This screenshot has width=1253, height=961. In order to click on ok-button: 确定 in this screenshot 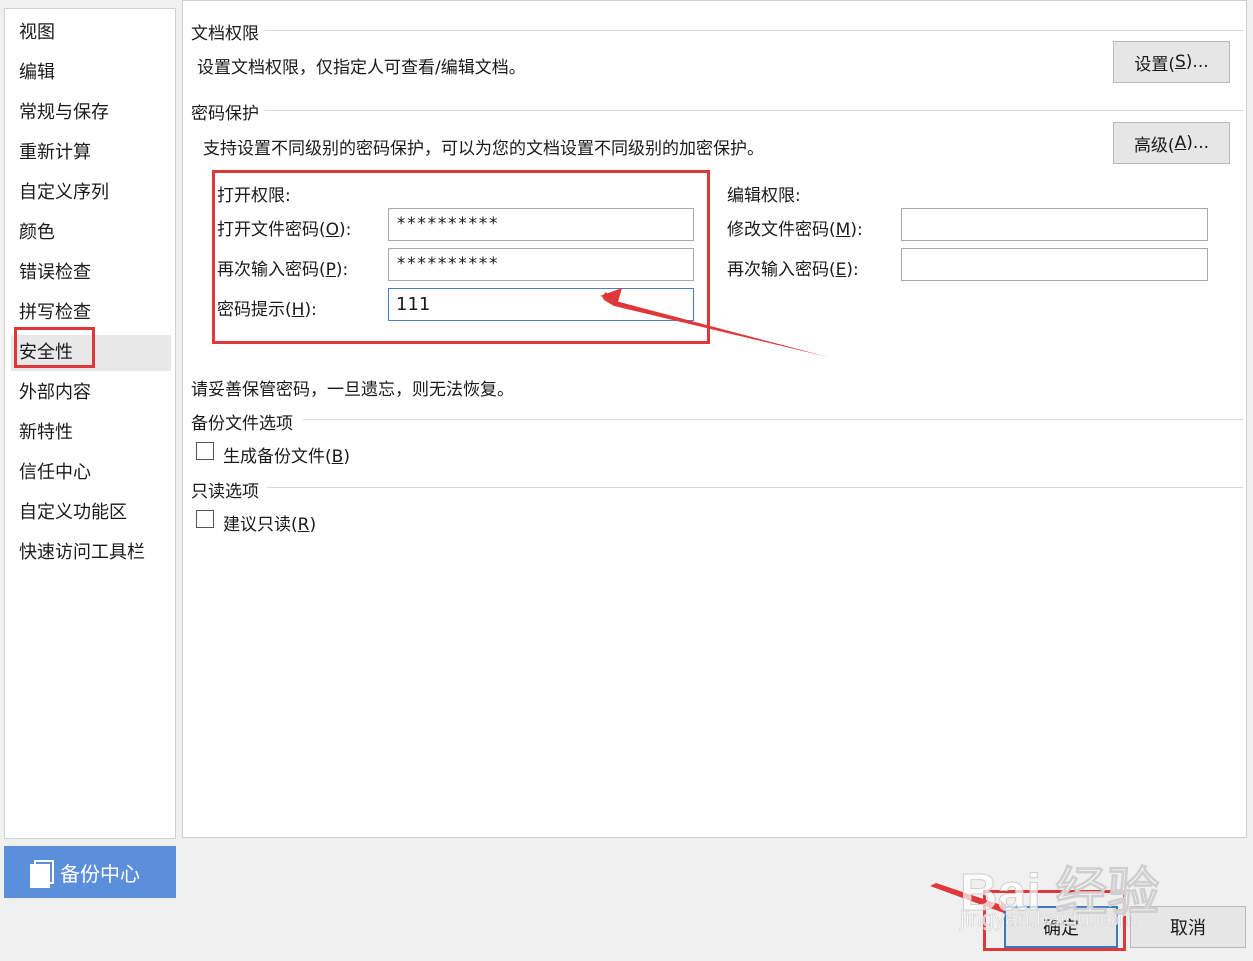, I will do `click(1061, 927)`.